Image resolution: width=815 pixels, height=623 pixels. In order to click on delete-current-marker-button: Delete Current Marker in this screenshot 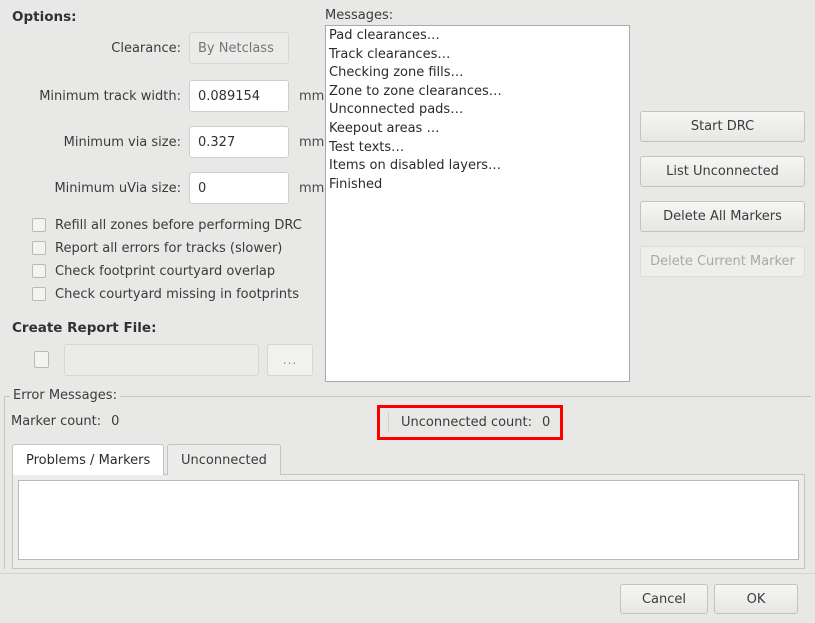, I will do `click(722, 261)`.